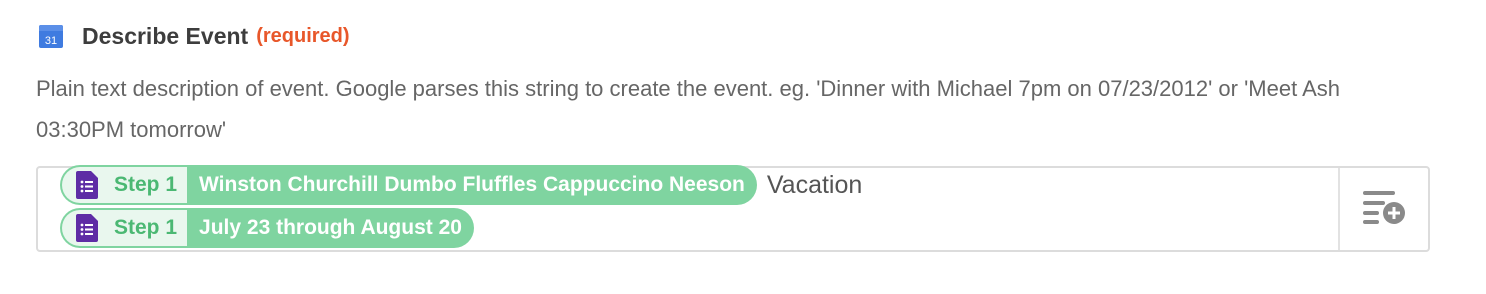 The width and height of the screenshot is (1486, 294). I want to click on google-calendar-icon: 31, so click(51, 36).